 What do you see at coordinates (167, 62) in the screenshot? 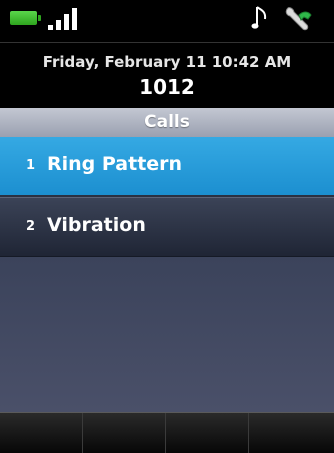
I see `date-time: Friday, February 11 10:42 AM` at bounding box center [167, 62].